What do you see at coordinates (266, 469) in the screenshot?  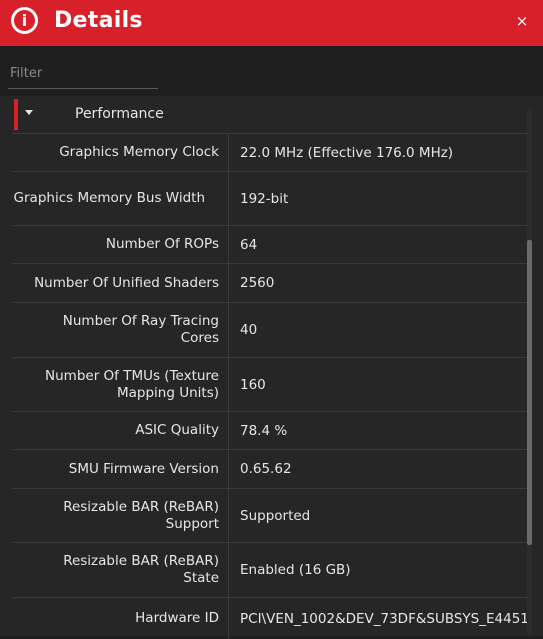 I see `row-value: 0.65.62` at bounding box center [266, 469].